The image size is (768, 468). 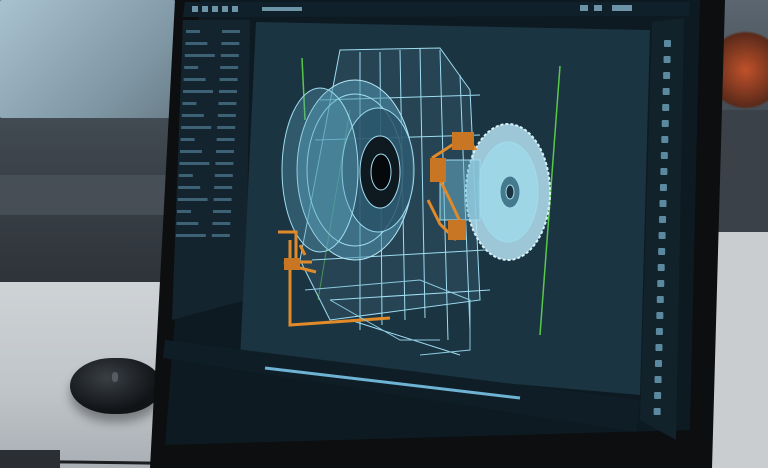 What do you see at coordinates (195, 9) in the screenshot?
I see `folder-icon` at bounding box center [195, 9].